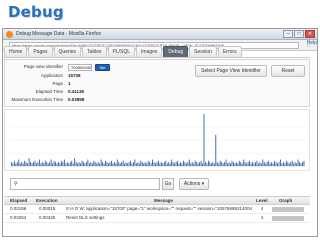 The image size is (320, 240). What do you see at coordinates (231, 71) in the screenshot?
I see `select-page-view-button: Select Page View Identifier` at bounding box center [231, 71].